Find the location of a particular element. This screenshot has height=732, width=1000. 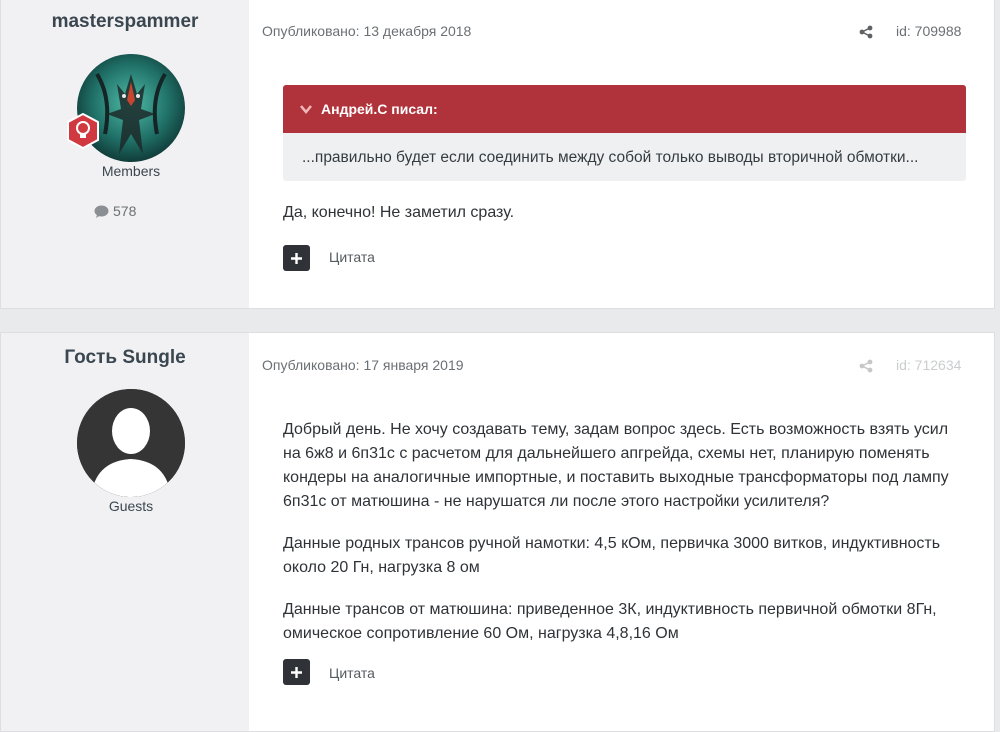

author-panel: masterspammer Members 578 is located at coordinates (125, 154).